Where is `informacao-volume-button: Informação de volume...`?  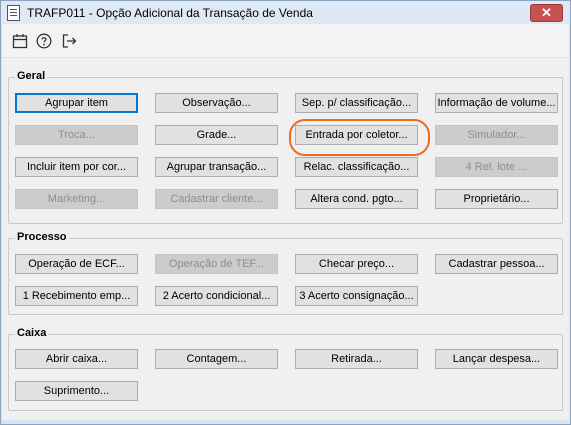 informacao-volume-button: Informação de volume... is located at coordinates (496, 103).